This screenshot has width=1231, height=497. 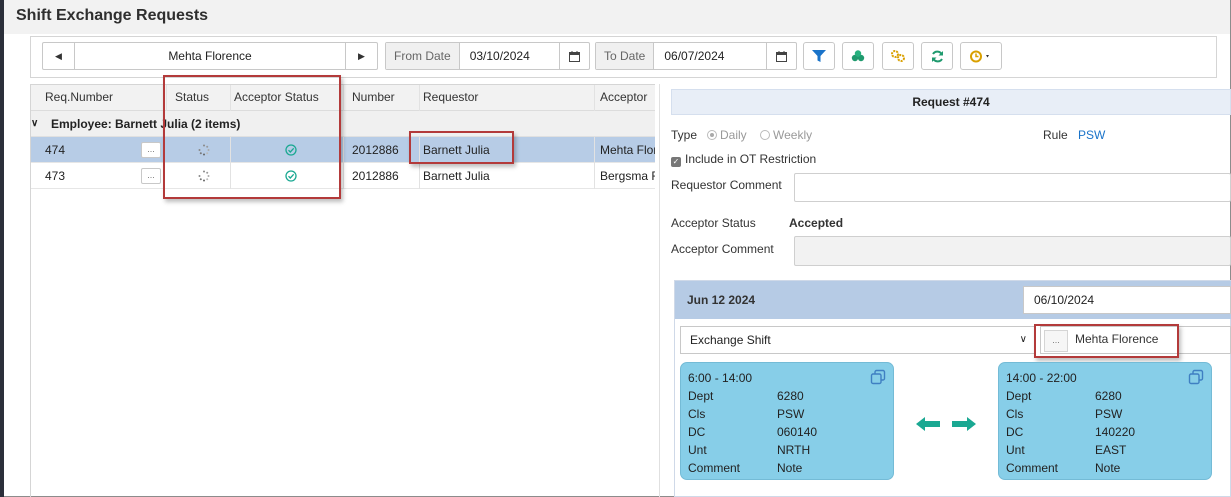 What do you see at coordinates (112, 15) in the screenshot?
I see `page-title: Shift Exchange Requests` at bounding box center [112, 15].